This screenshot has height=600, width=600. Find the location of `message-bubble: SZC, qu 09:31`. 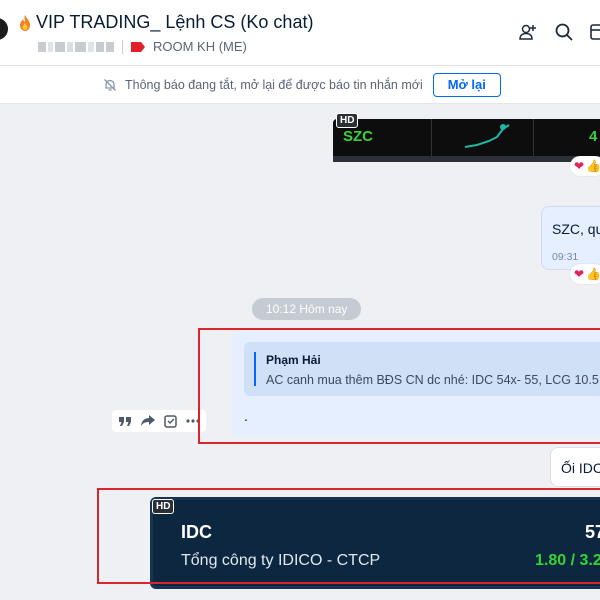

message-bubble: SZC, qu 09:31 is located at coordinates (570, 238).